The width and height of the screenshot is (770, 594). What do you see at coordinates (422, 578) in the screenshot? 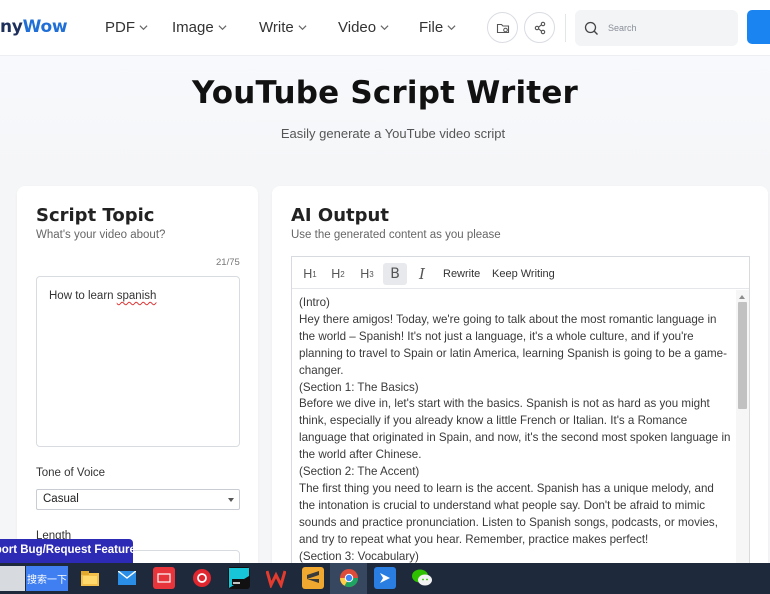
I see `wechat-icon` at bounding box center [422, 578].